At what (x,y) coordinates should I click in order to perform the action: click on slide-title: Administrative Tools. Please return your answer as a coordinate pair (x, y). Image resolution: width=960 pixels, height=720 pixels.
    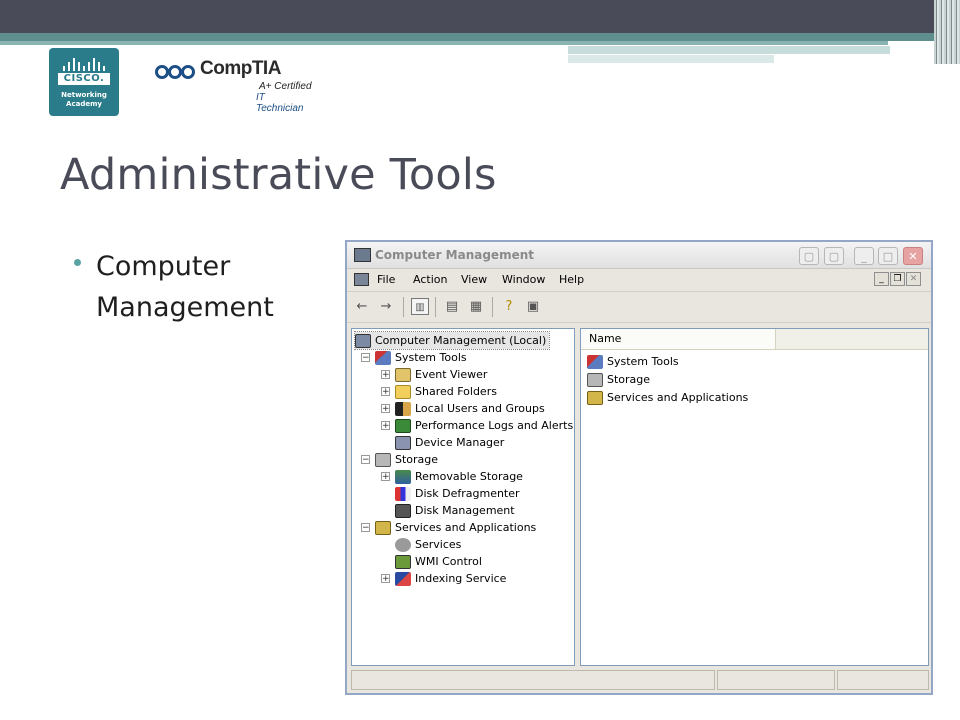
    Looking at the image, I should click on (278, 175).